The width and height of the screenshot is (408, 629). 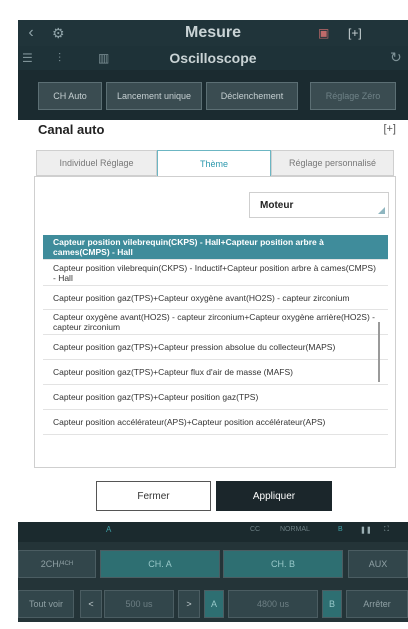 I want to click on coupling-label: CC, so click(x=255, y=529).